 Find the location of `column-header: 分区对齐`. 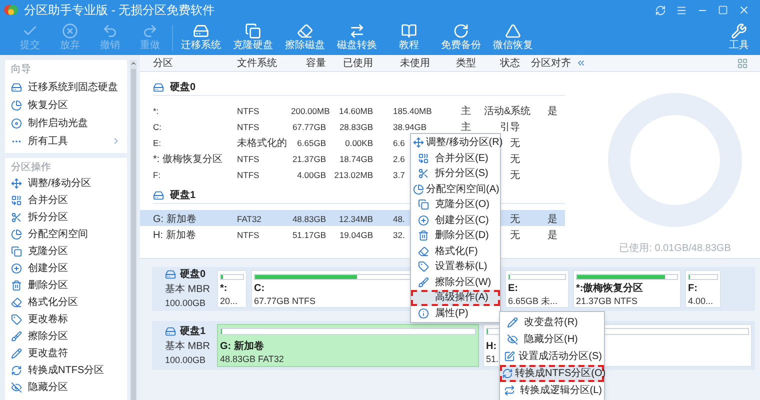

column-header: 分区对齐 is located at coordinates (551, 63).